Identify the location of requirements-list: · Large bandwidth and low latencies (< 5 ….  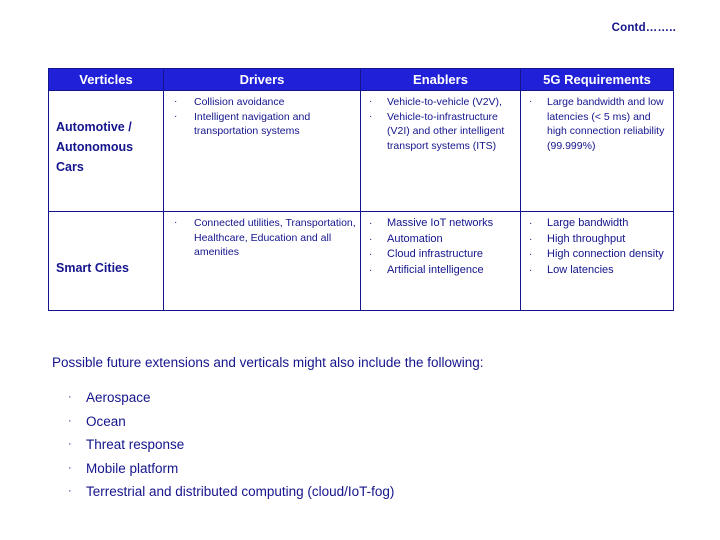
(597, 124).